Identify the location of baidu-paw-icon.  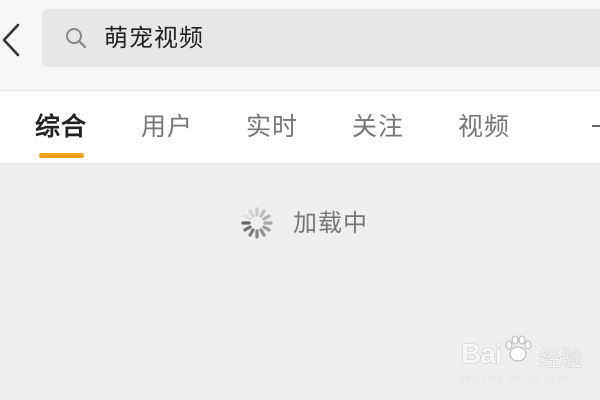
(518, 348).